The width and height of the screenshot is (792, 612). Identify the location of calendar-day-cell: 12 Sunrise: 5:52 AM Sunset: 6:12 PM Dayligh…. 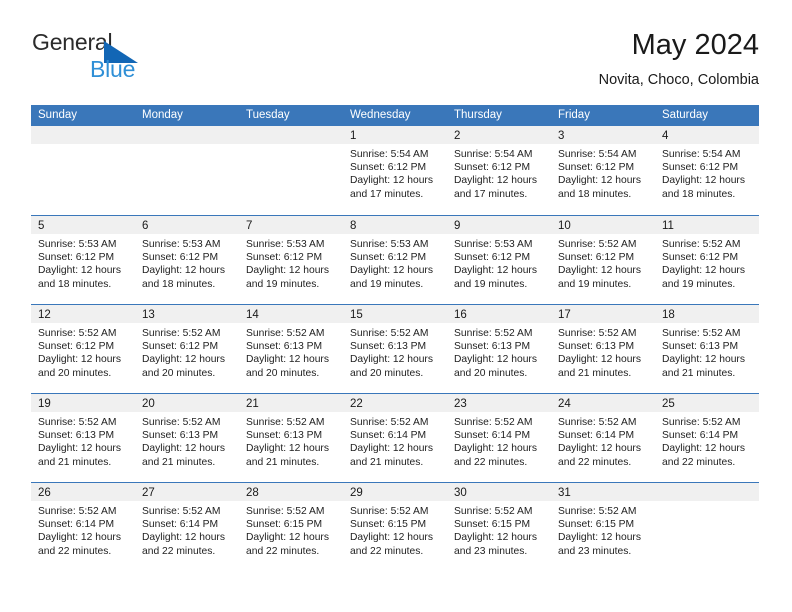
(83, 349).